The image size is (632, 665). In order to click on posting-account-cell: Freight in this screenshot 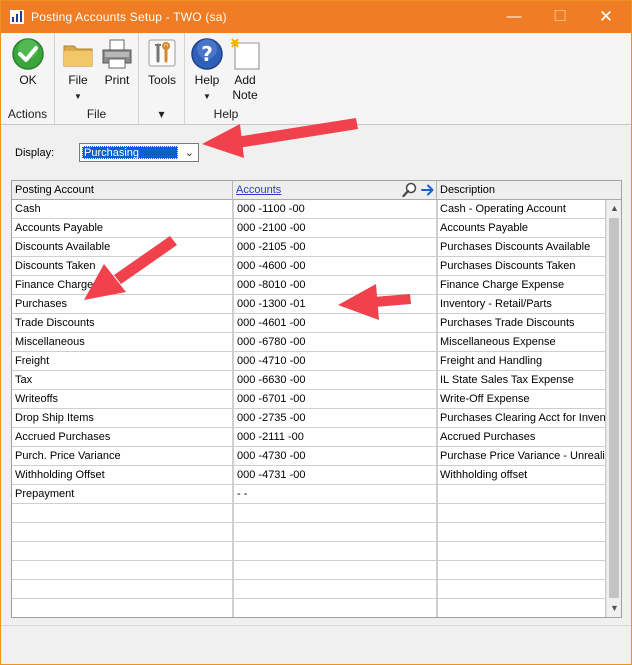, I will do `click(122, 361)`.